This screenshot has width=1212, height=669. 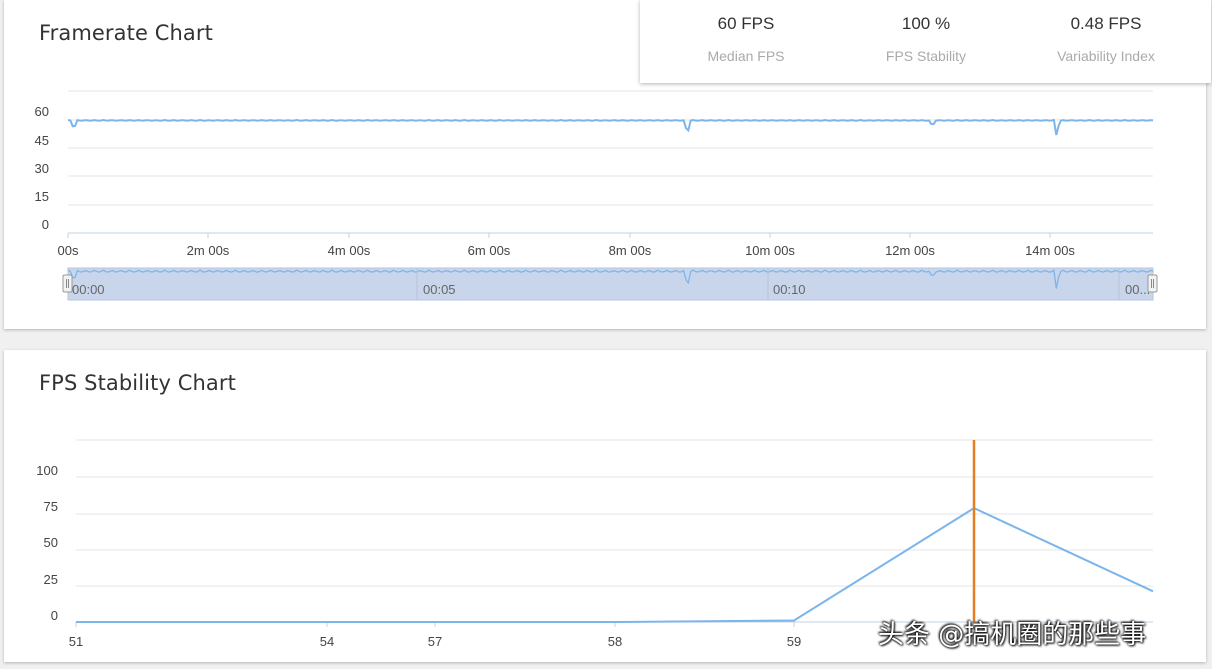 What do you see at coordinates (435, 641) in the screenshot?
I see `stability-x-tick-label: 57` at bounding box center [435, 641].